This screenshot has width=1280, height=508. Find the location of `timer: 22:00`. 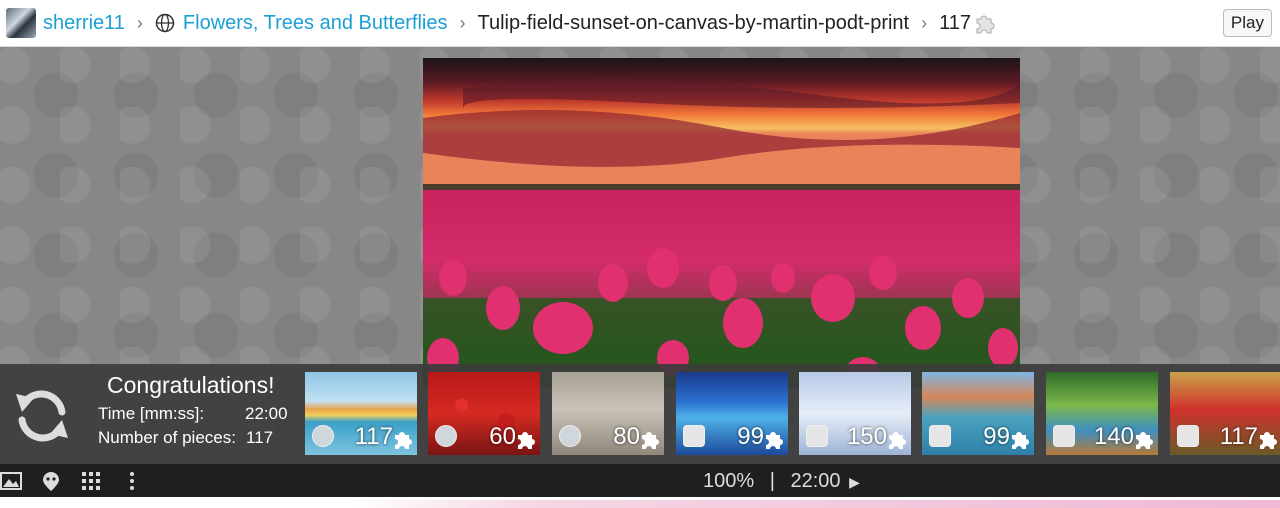

timer: 22:00 is located at coordinates (815, 481).